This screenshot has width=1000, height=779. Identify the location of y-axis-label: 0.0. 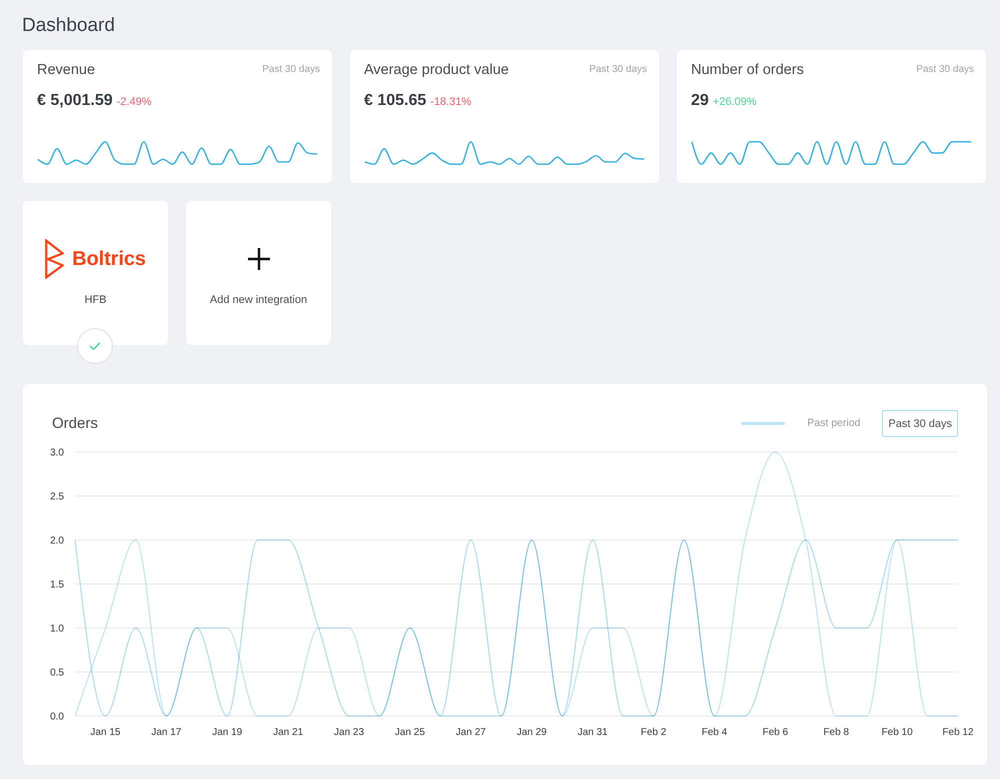
(57, 717).